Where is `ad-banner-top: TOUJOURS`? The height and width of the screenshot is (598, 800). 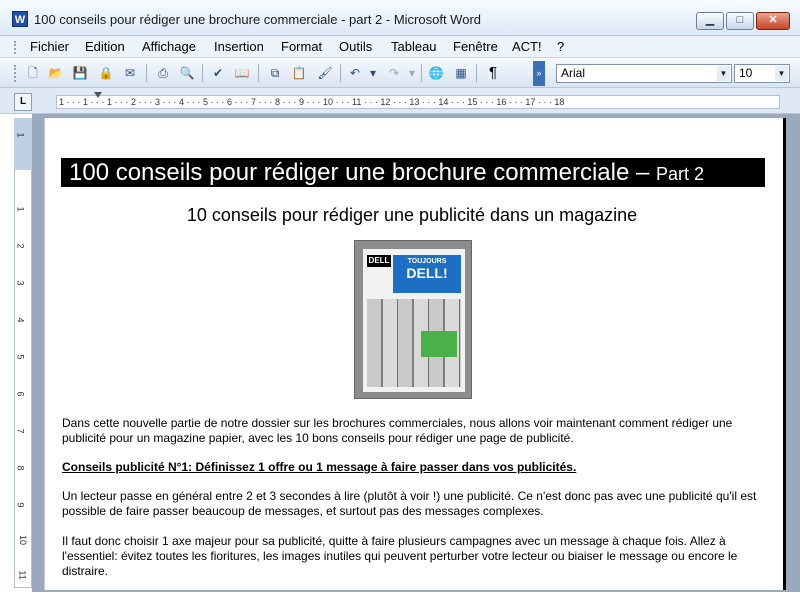
ad-banner-top: TOUJOURS is located at coordinates (427, 261).